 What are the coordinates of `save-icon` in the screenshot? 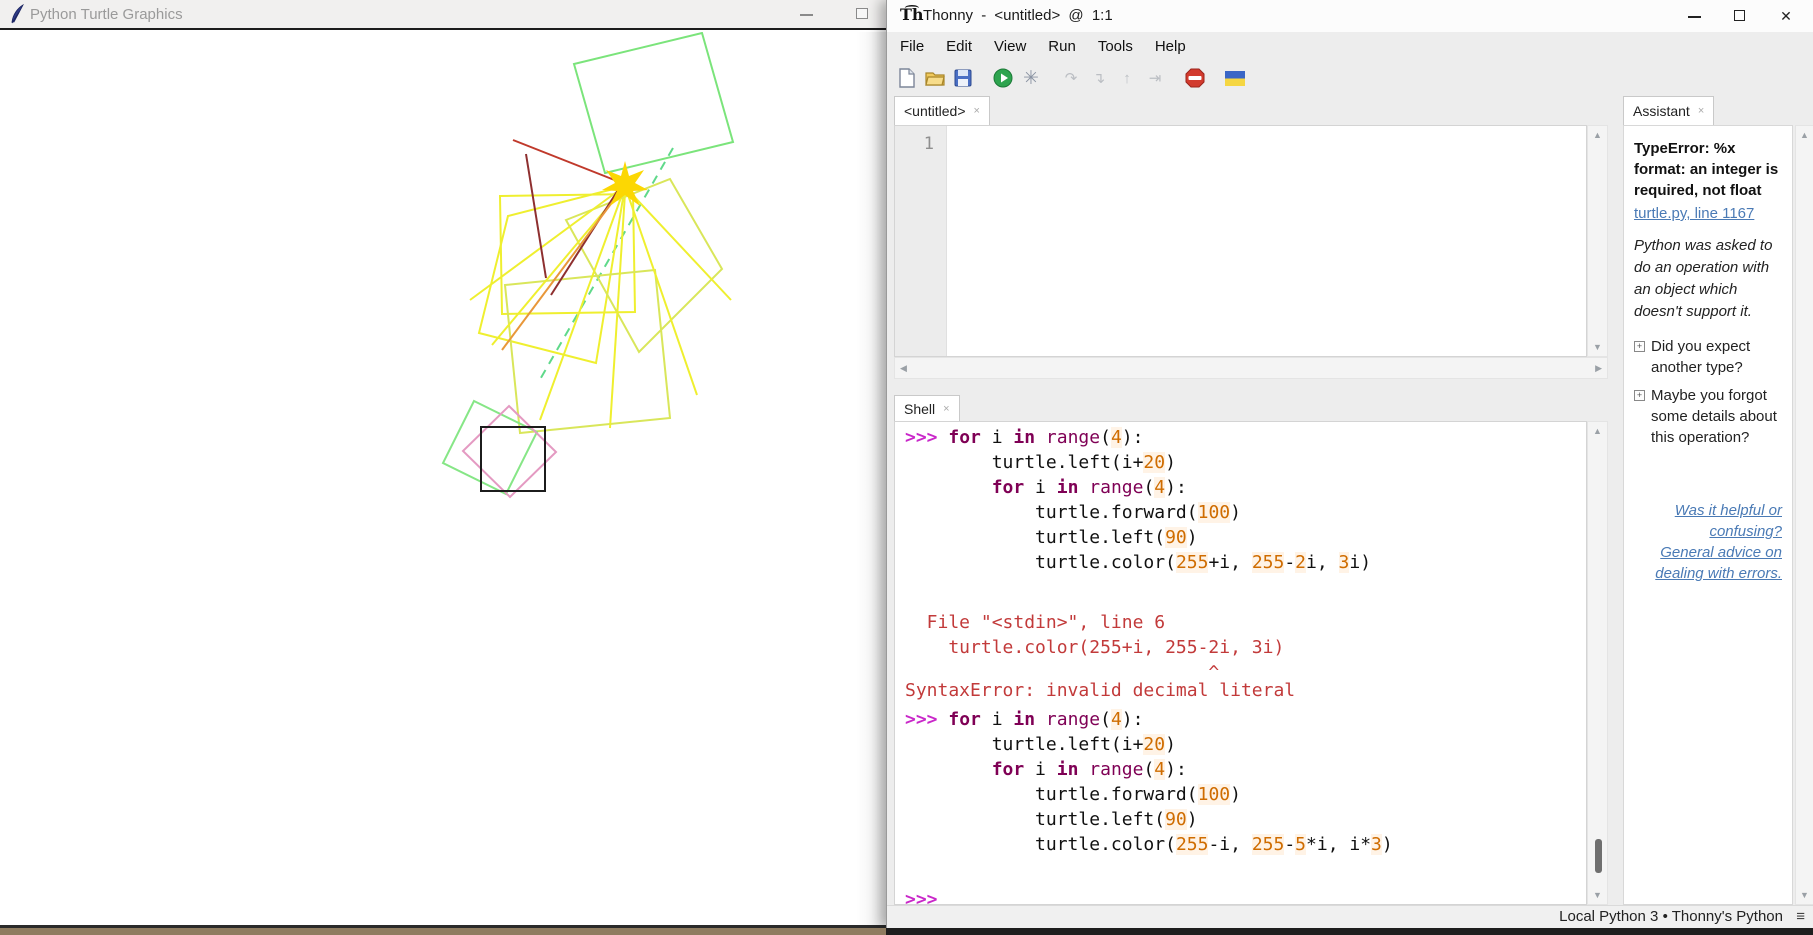 It's located at (963, 78).